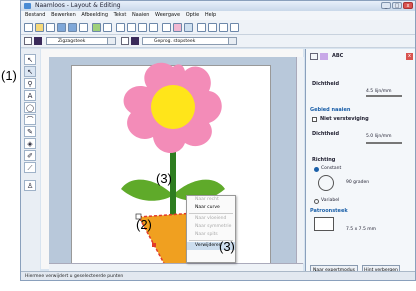  What do you see at coordinates (227, 246) in the screenshot?
I see `callout-3-bottom: (3)` at bounding box center [227, 246].